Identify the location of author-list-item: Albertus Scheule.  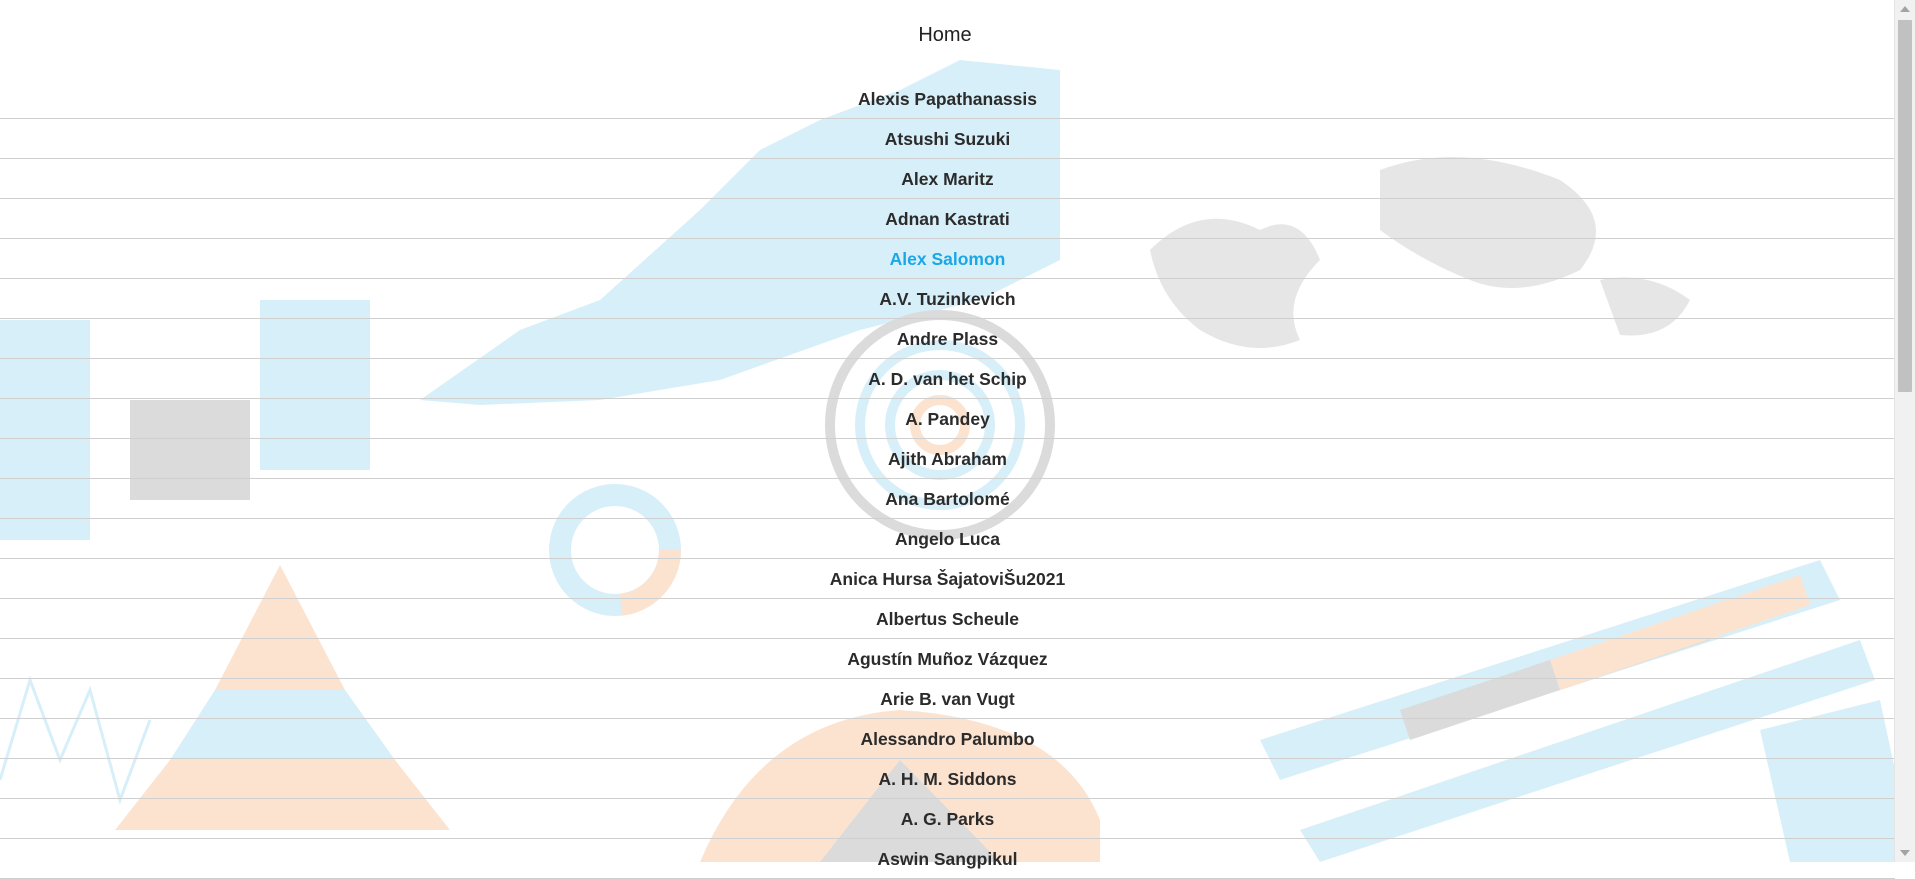
(947, 619).